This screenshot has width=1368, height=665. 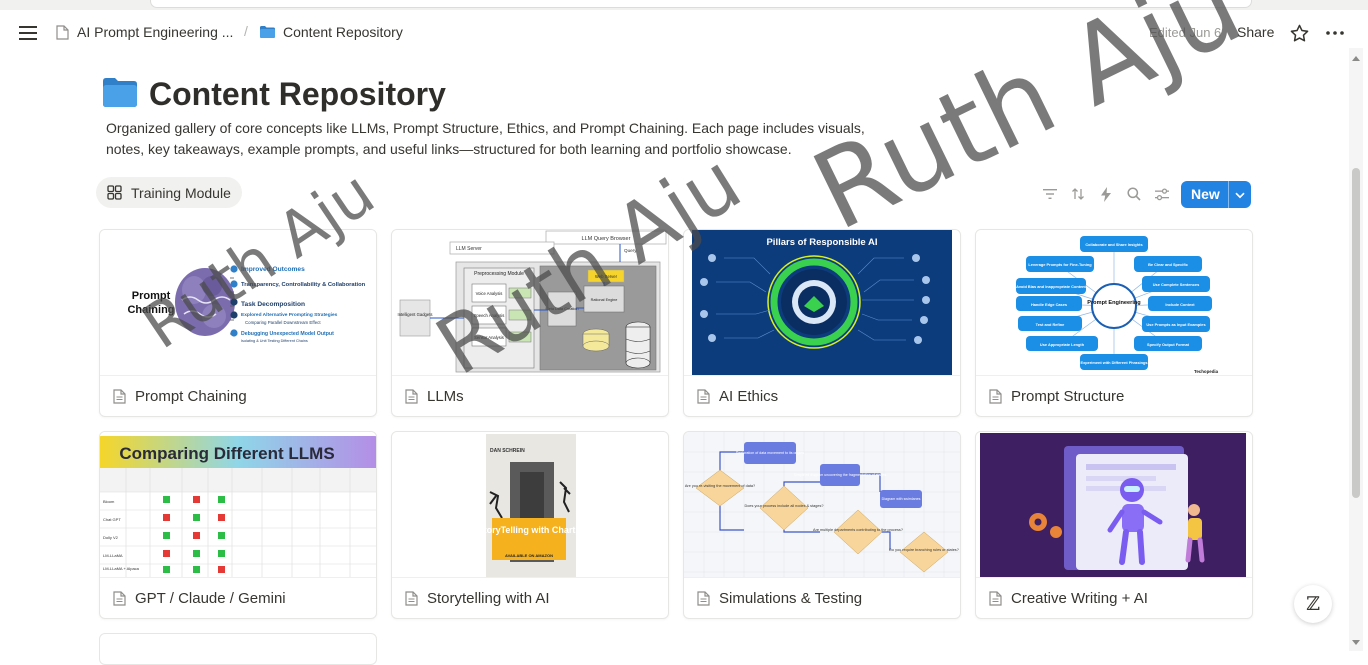 I want to click on card-title-row: Simulations & Testing, so click(x=822, y=598).